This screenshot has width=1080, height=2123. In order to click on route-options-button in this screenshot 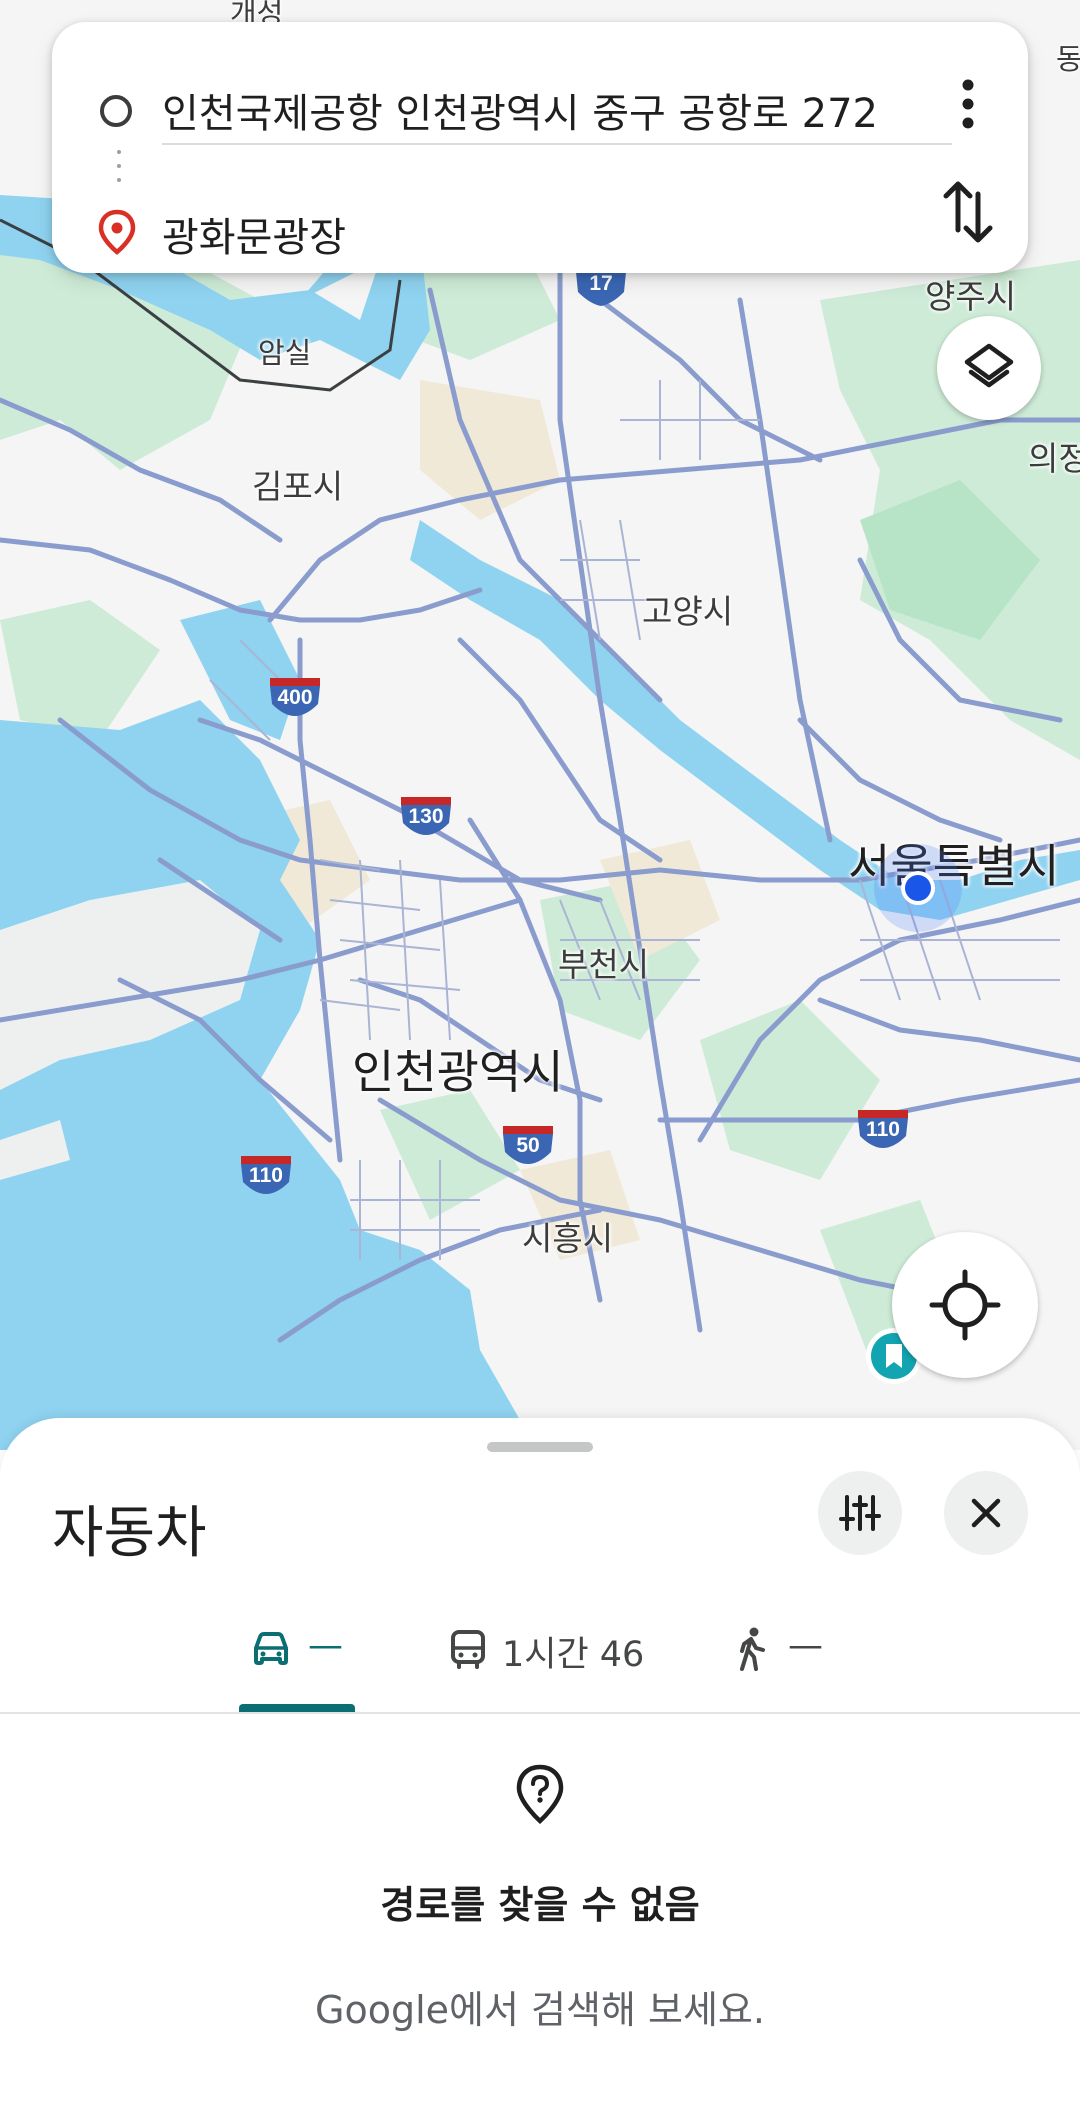, I will do `click(860, 1513)`.